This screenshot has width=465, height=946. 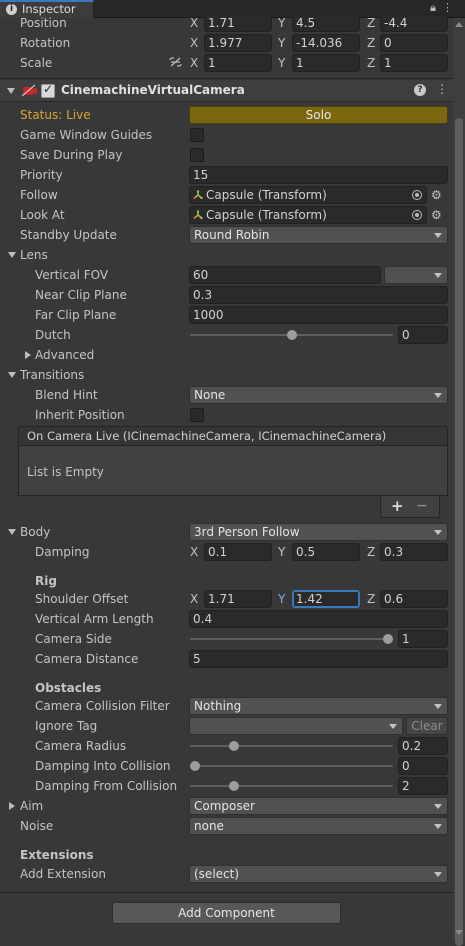 I want to click on damping-x: 0.1, so click(x=238, y=552).